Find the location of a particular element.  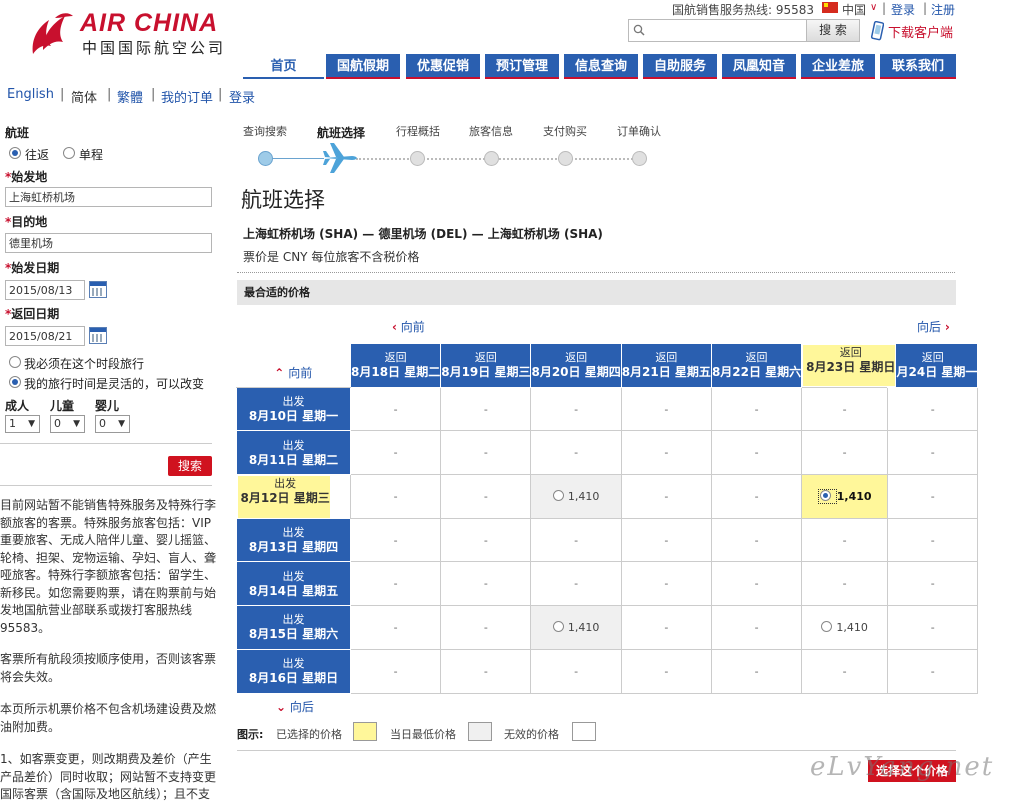

depart-date-label: *始发日期 is located at coordinates (32, 268).